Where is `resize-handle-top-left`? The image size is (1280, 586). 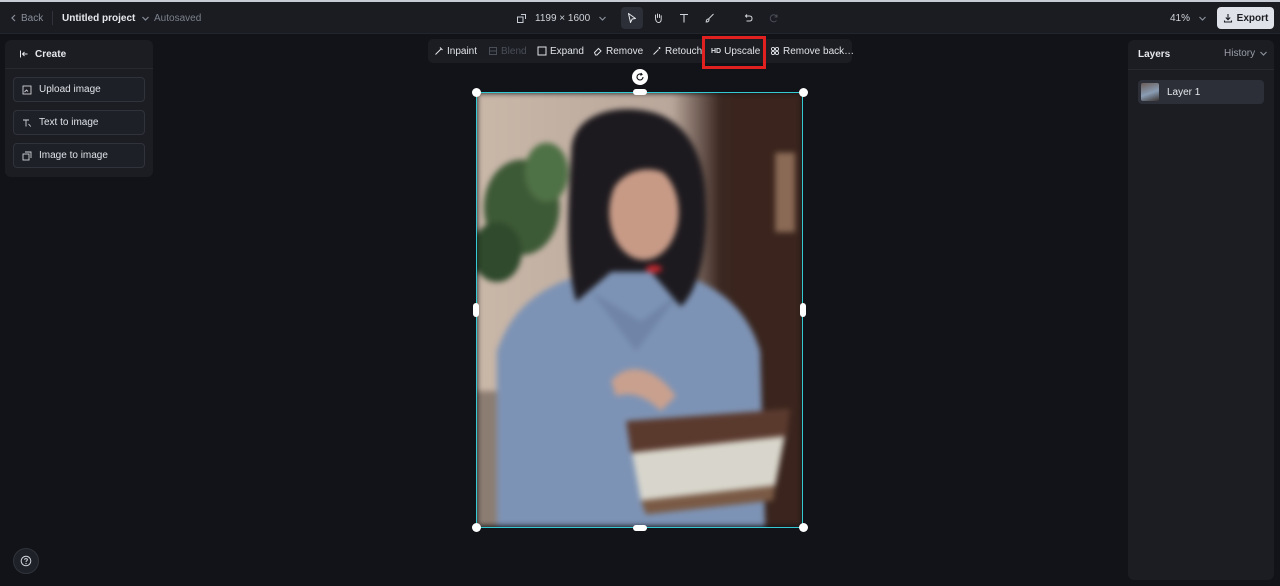 resize-handle-top-left is located at coordinates (476, 92).